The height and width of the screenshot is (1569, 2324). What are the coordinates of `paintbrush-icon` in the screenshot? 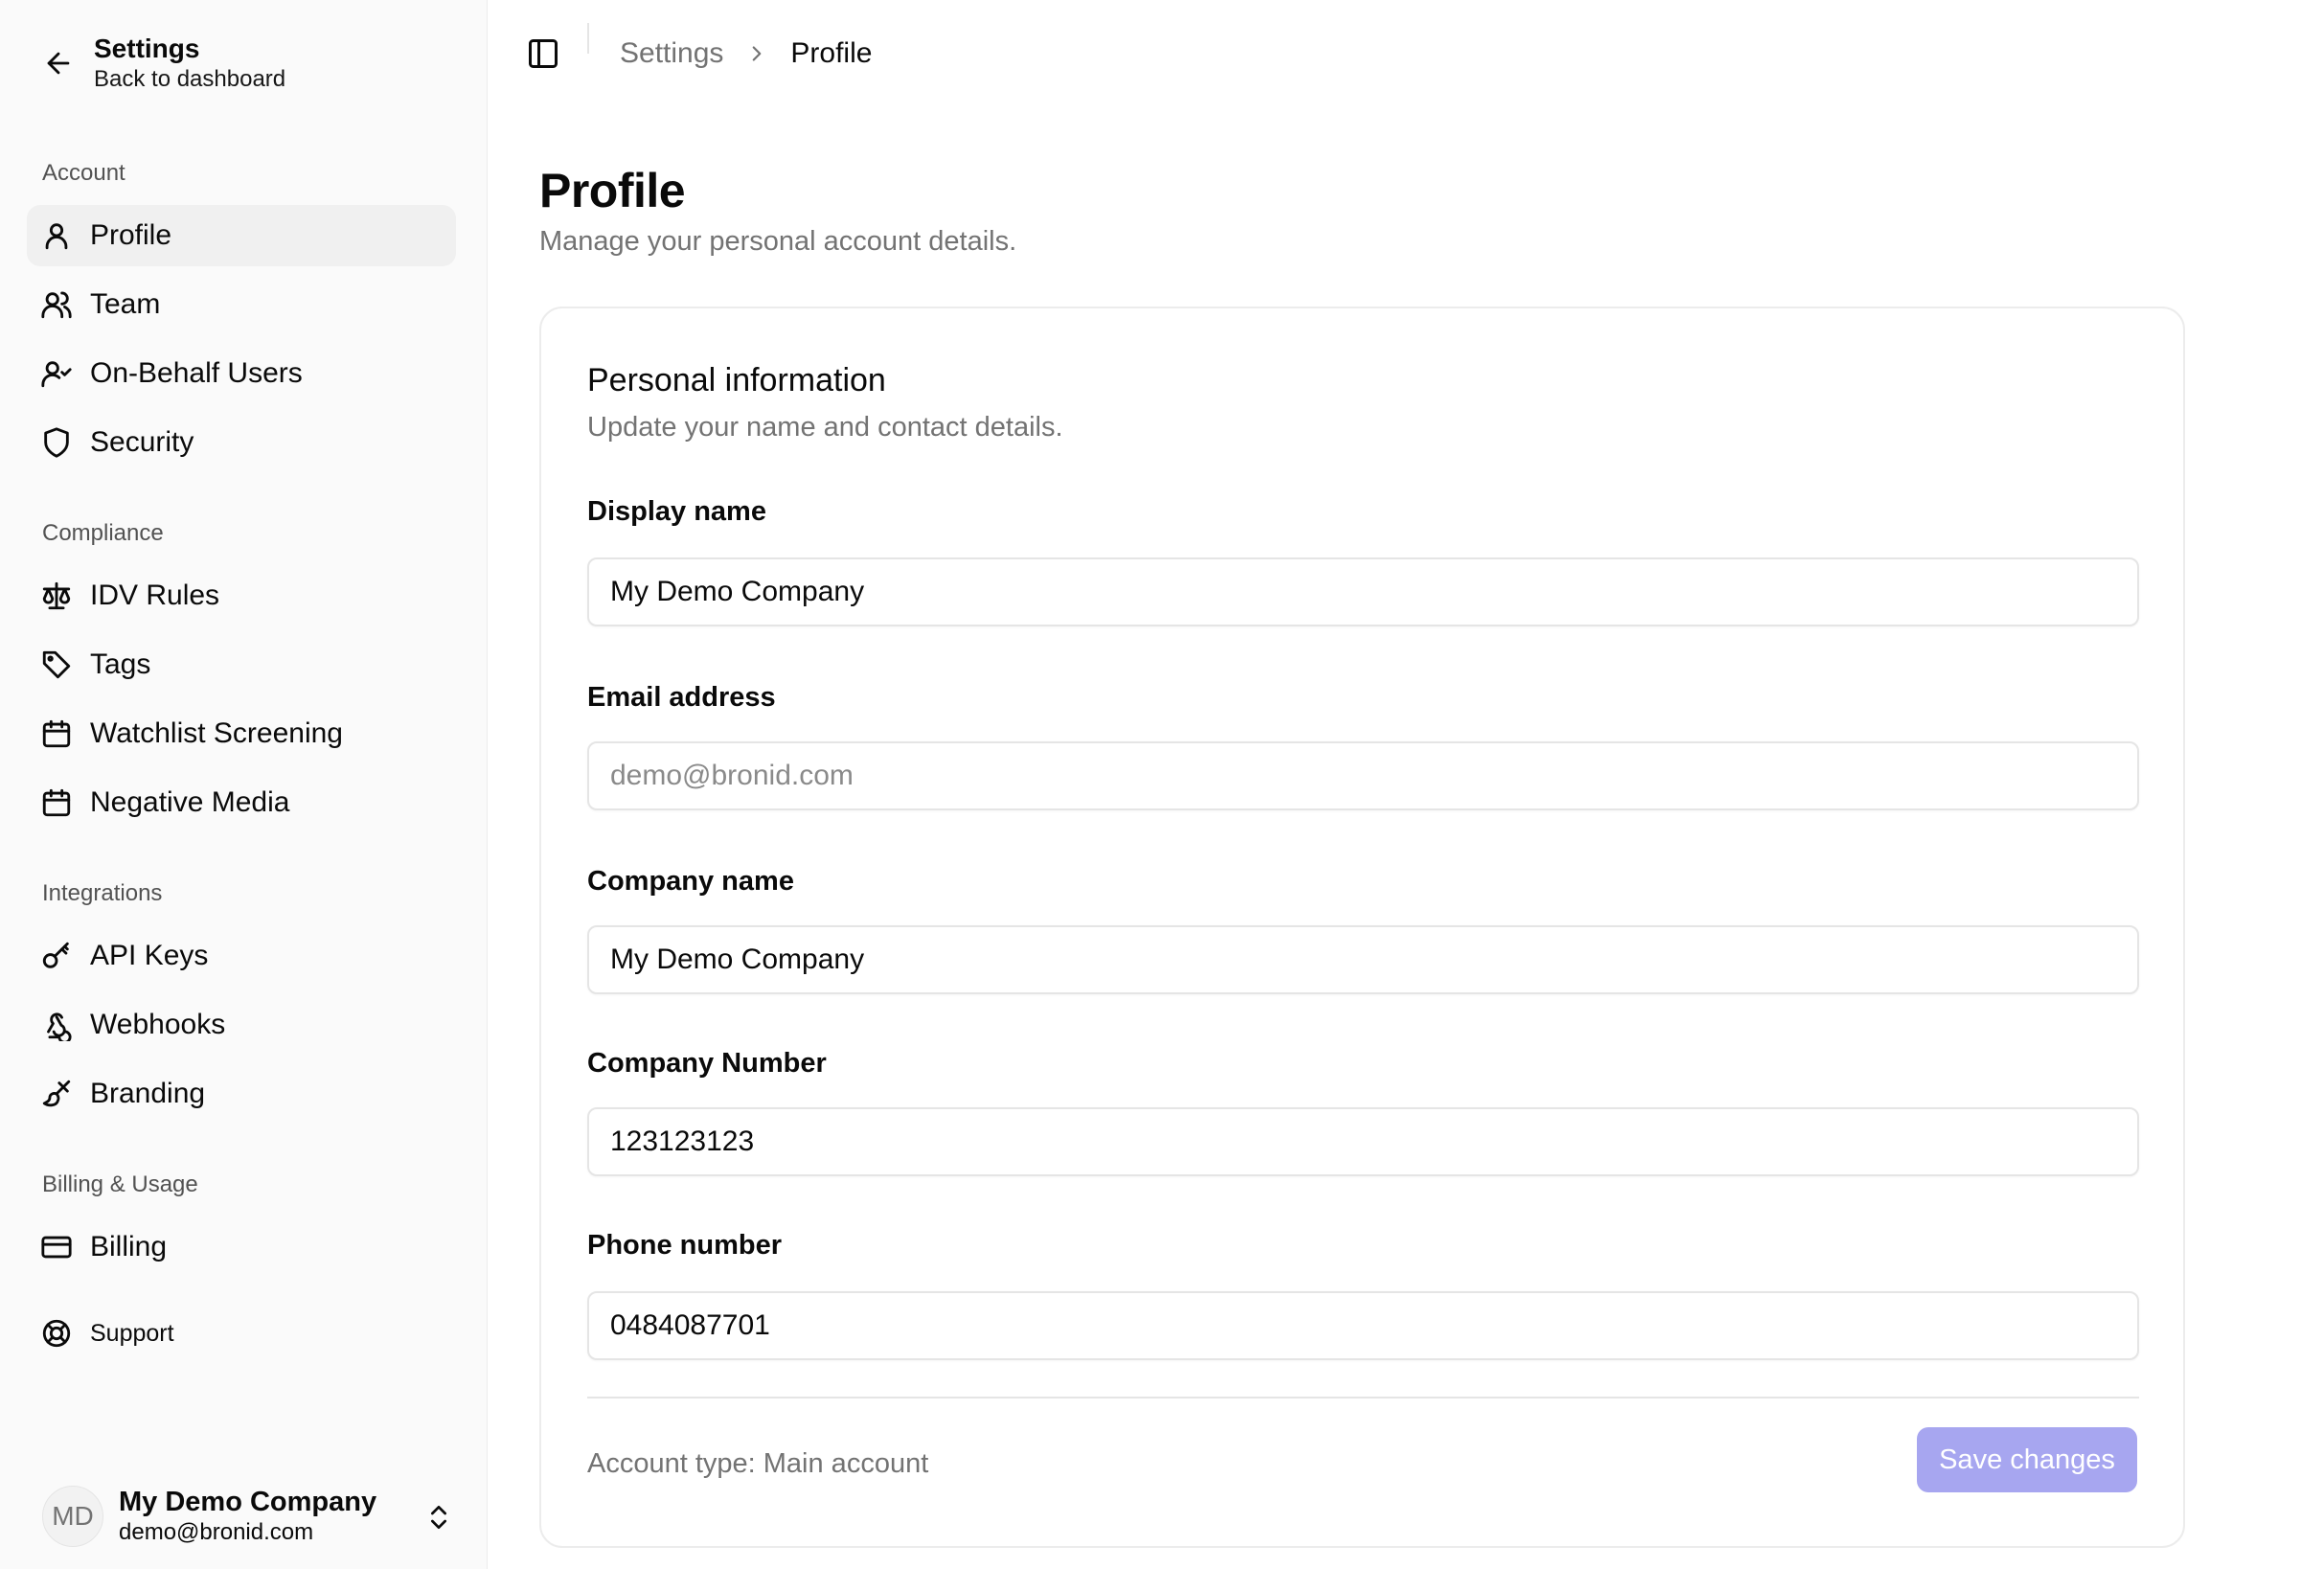 It's located at (56, 1093).